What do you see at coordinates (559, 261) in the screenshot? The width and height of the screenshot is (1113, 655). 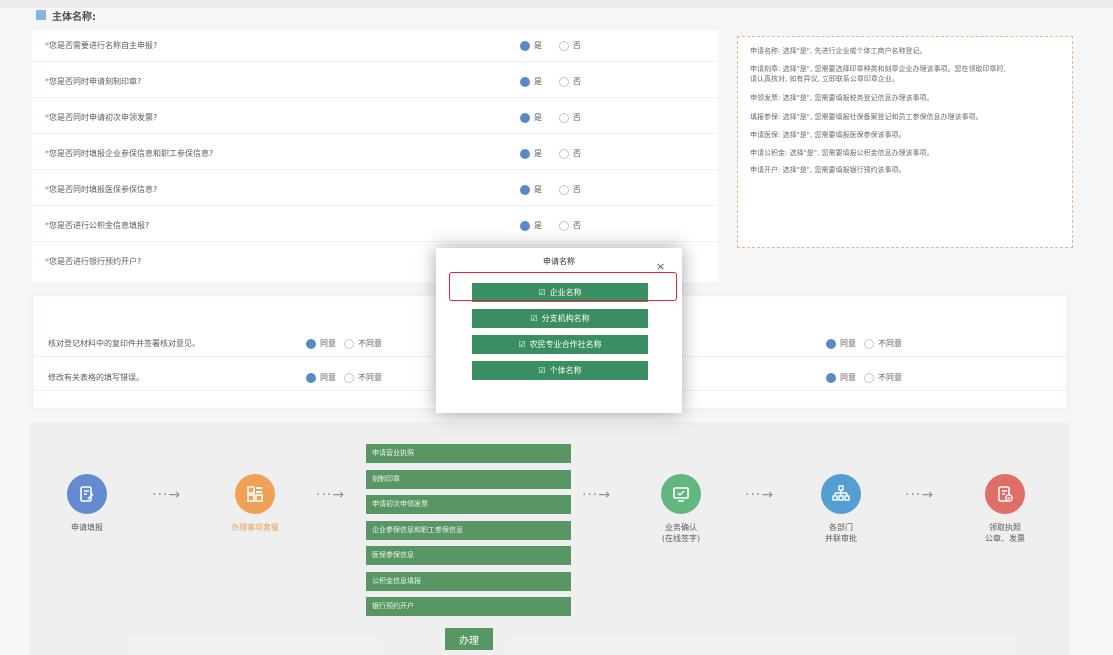 I see `modal-title: 申请名称` at bounding box center [559, 261].